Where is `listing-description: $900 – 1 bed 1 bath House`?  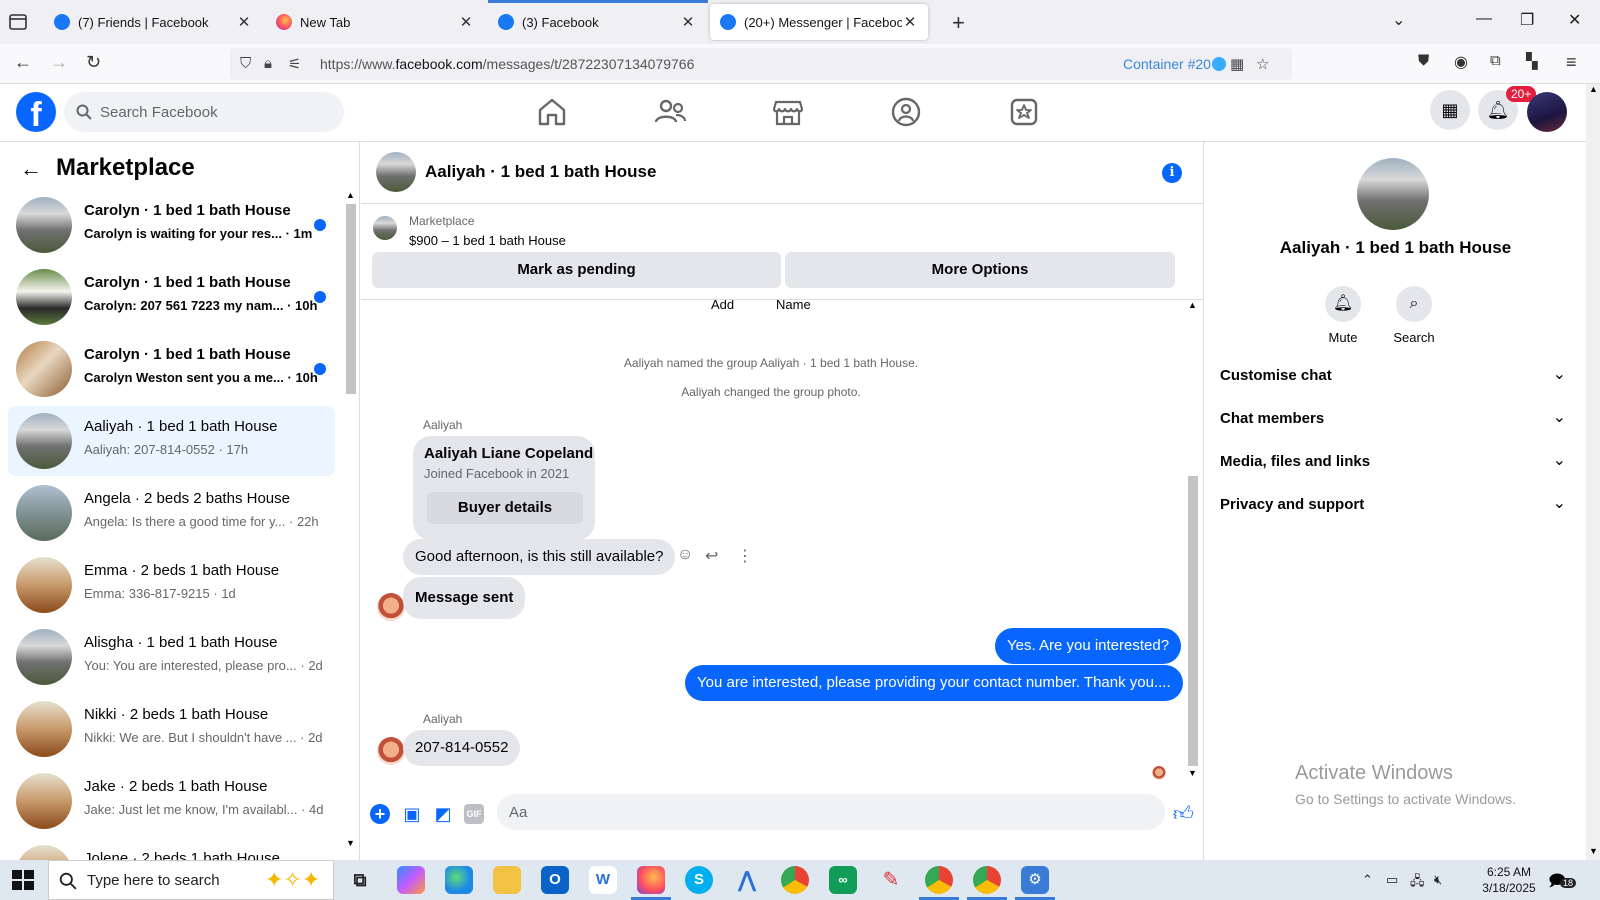 listing-description: $900 – 1 bed 1 bath House is located at coordinates (487, 240).